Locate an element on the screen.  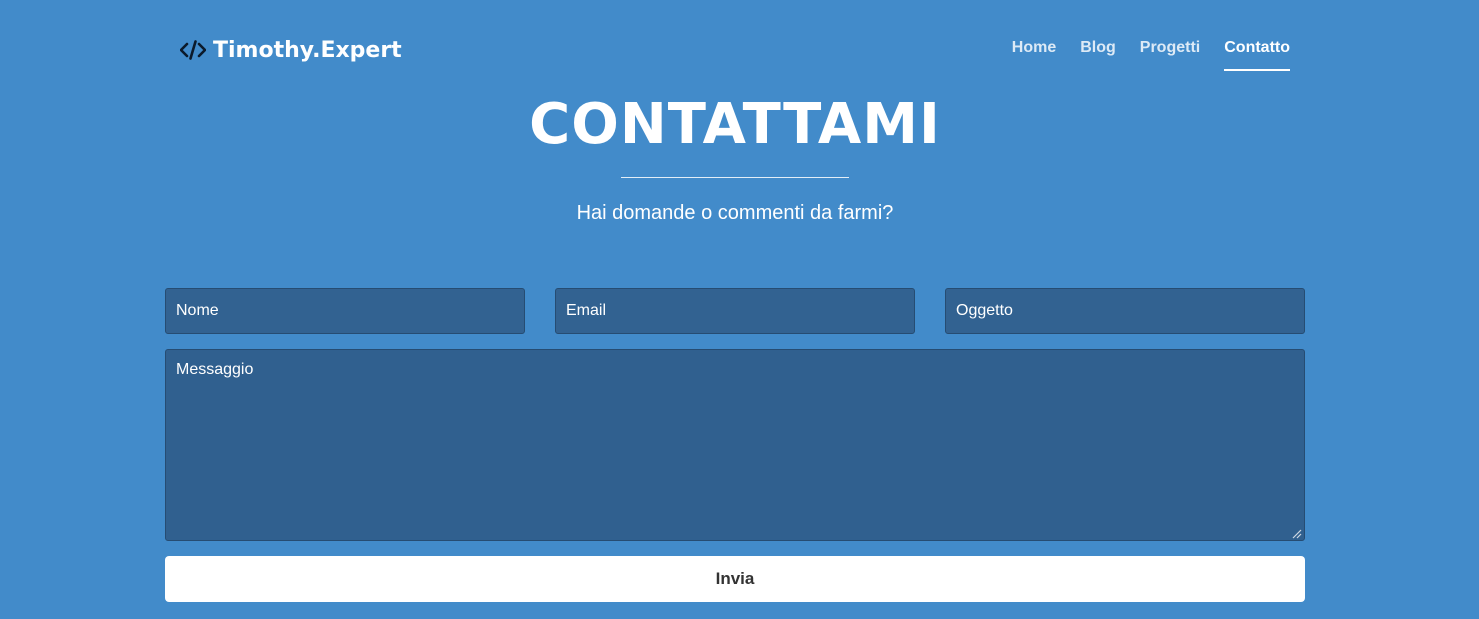
brand-link: Timothy.Expert is located at coordinates (291, 50).